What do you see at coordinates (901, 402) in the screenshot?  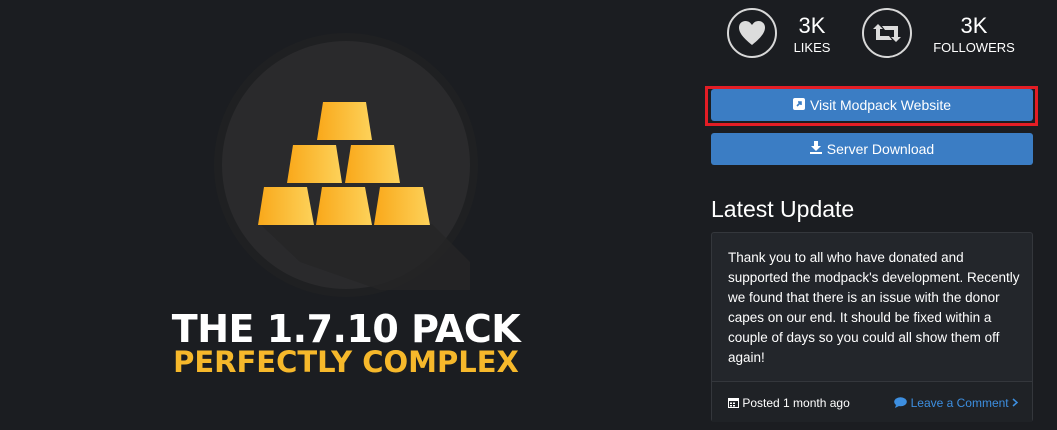 I see `comment-icon` at bounding box center [901, 402].